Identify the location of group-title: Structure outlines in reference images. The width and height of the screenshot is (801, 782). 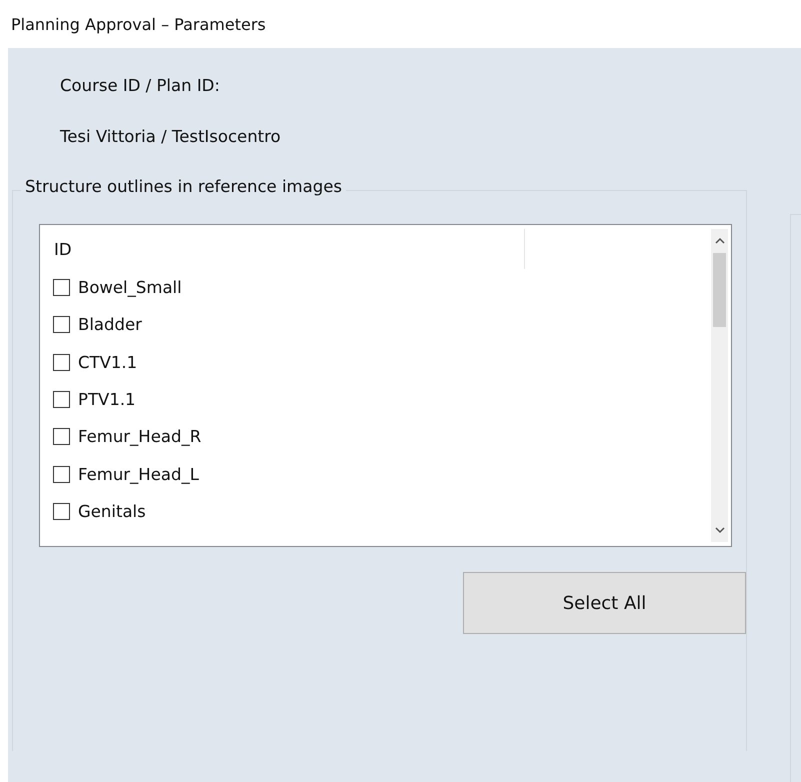
(183, 186).